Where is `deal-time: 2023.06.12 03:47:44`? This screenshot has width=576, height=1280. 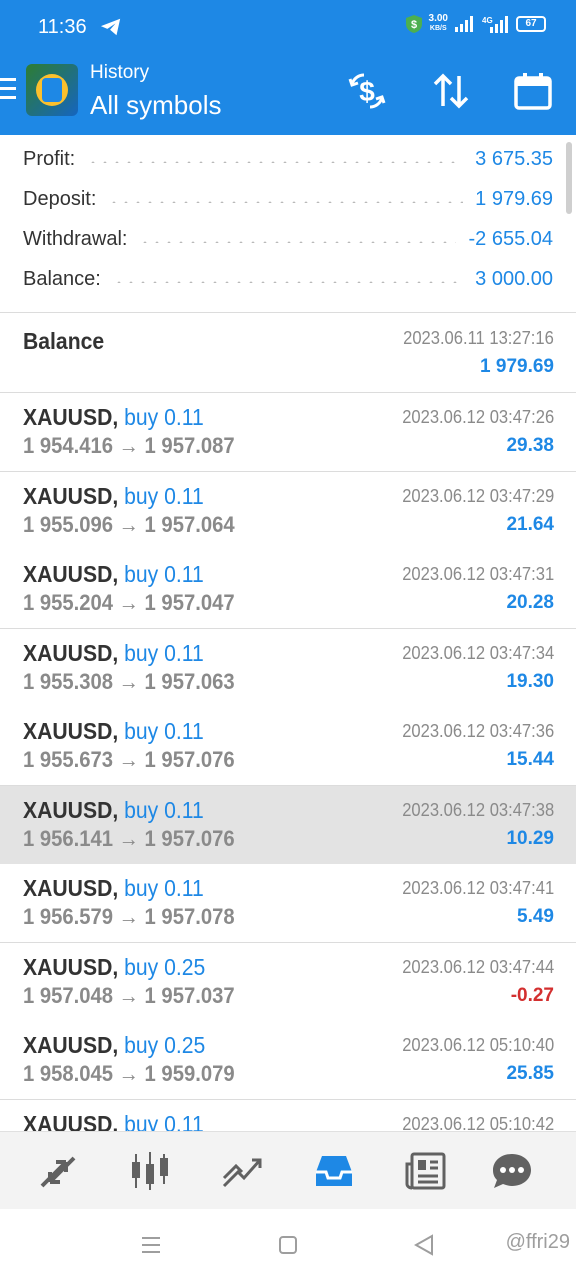 deal-time: 2023.06.12 03:47:44 is located at coordinates (478, 967).